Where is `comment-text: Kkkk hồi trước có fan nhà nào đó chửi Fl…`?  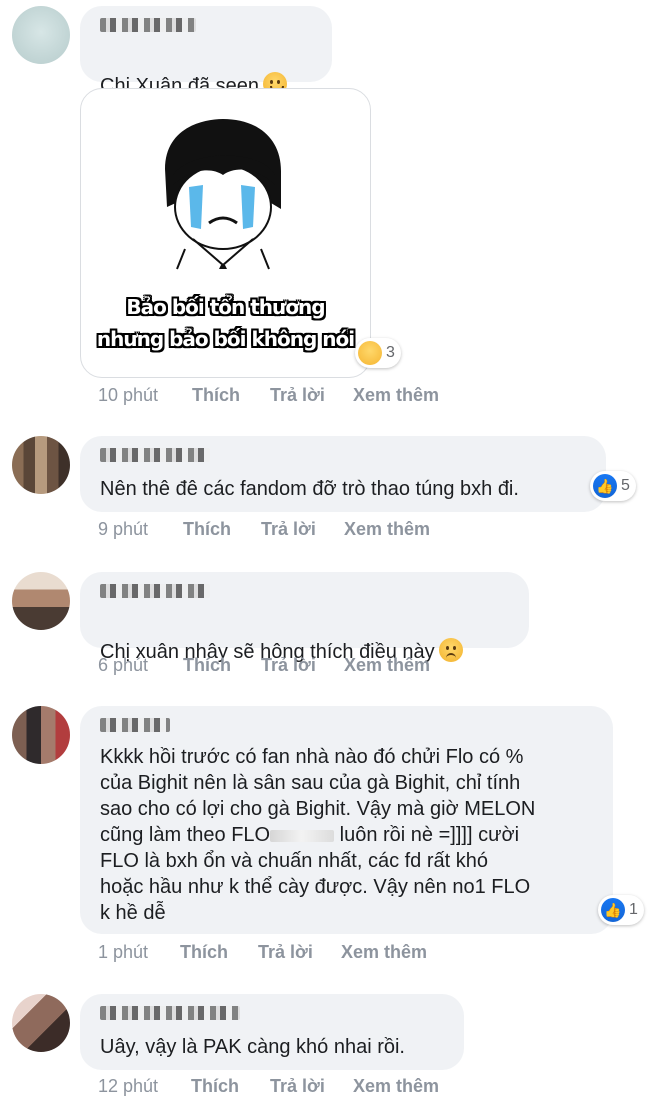
comment-text: Kkkk hồi trước có fan nhà nào đó chửi Fl… is located at coordinates (350, 835).